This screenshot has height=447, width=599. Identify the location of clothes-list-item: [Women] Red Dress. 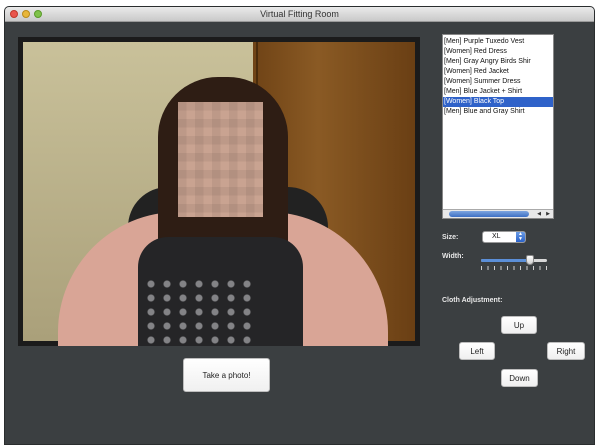
(498, 52).